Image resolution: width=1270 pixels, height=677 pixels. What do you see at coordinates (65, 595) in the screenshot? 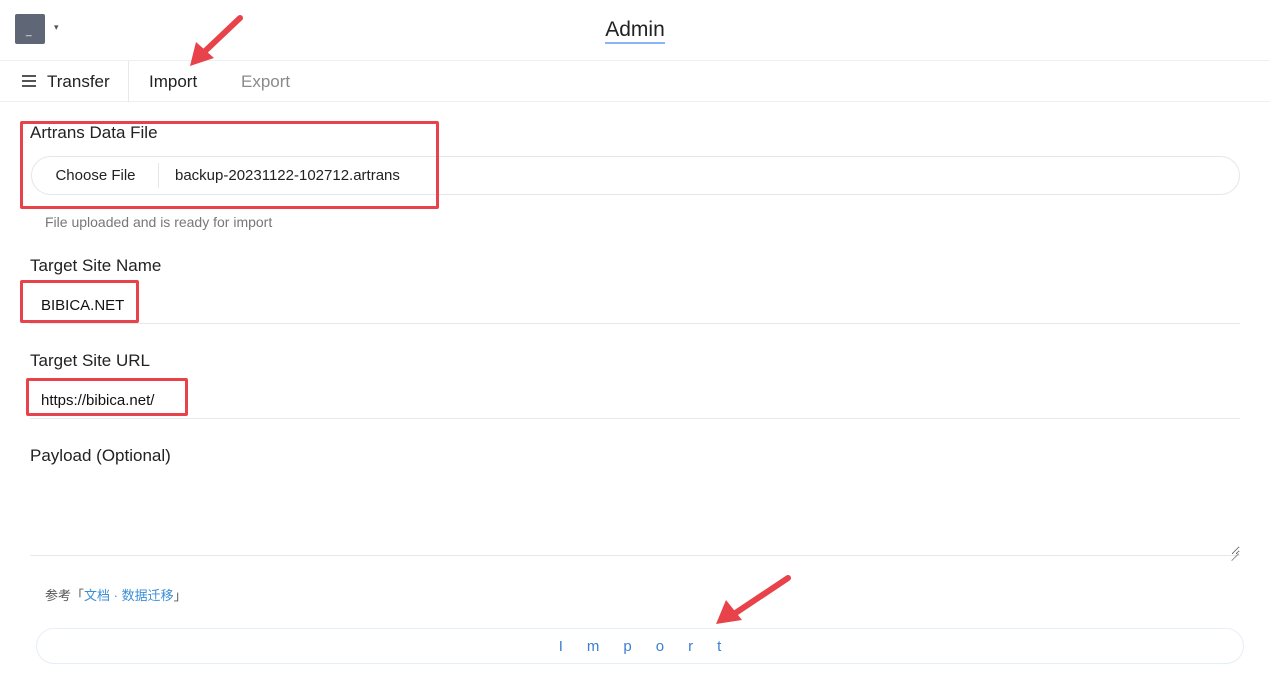
I see `reference-prefix: 参考「` at bounding box center [65, 595].